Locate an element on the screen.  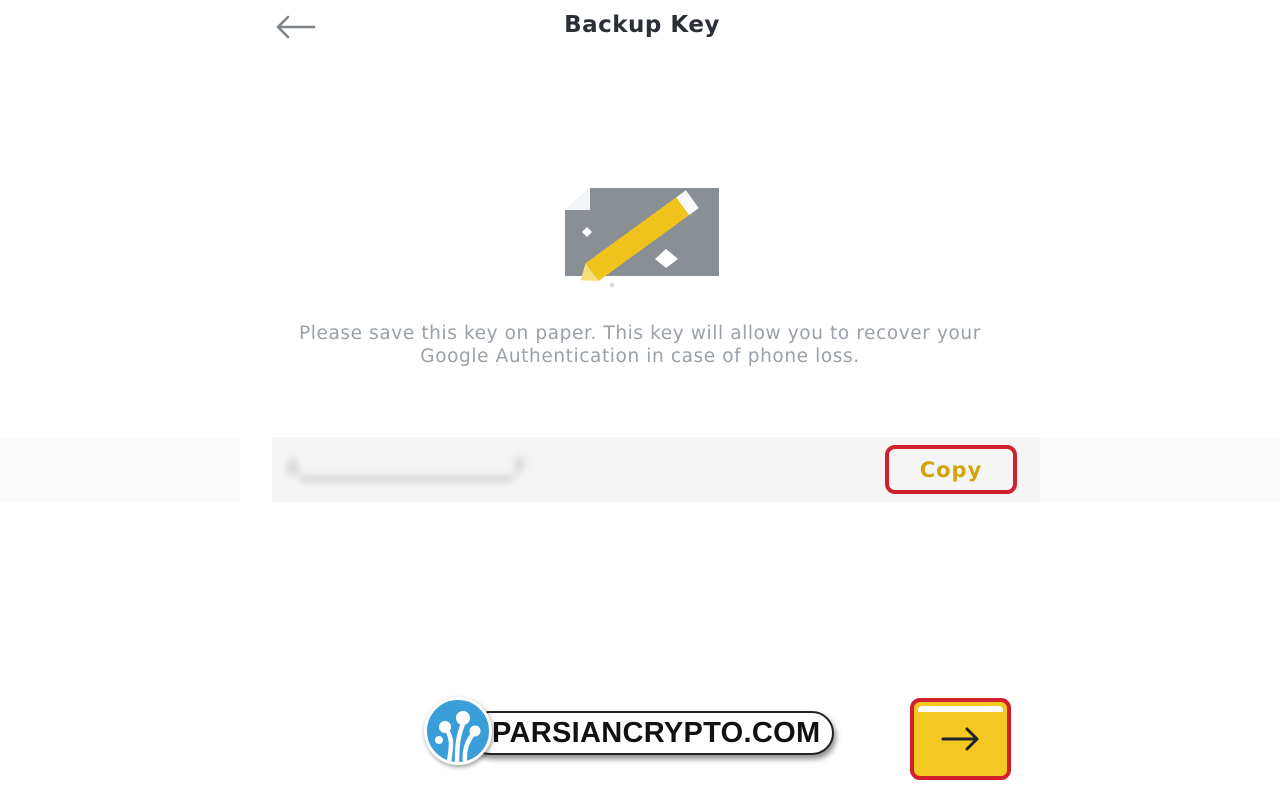
backup-key-value: A▁▁▁▁▁▁▁▁▁▁▁▁▁▁▁F is located at coordinates (407, 468).